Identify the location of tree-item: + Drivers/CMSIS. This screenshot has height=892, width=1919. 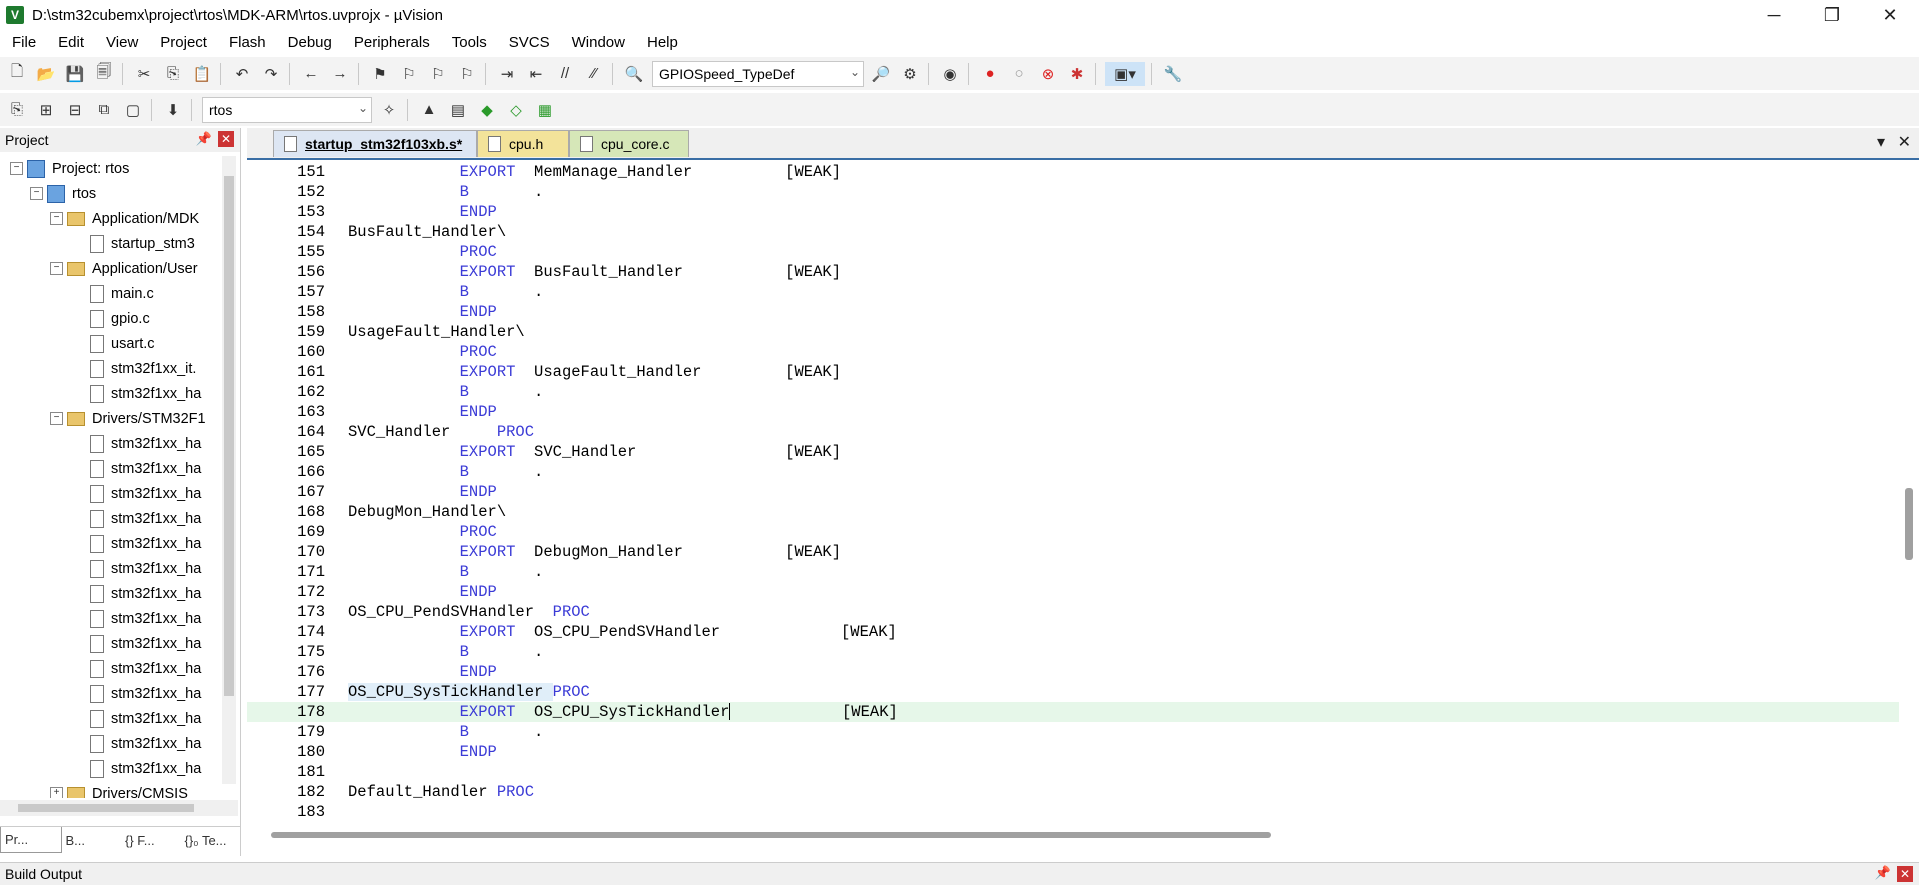
(111, 789).